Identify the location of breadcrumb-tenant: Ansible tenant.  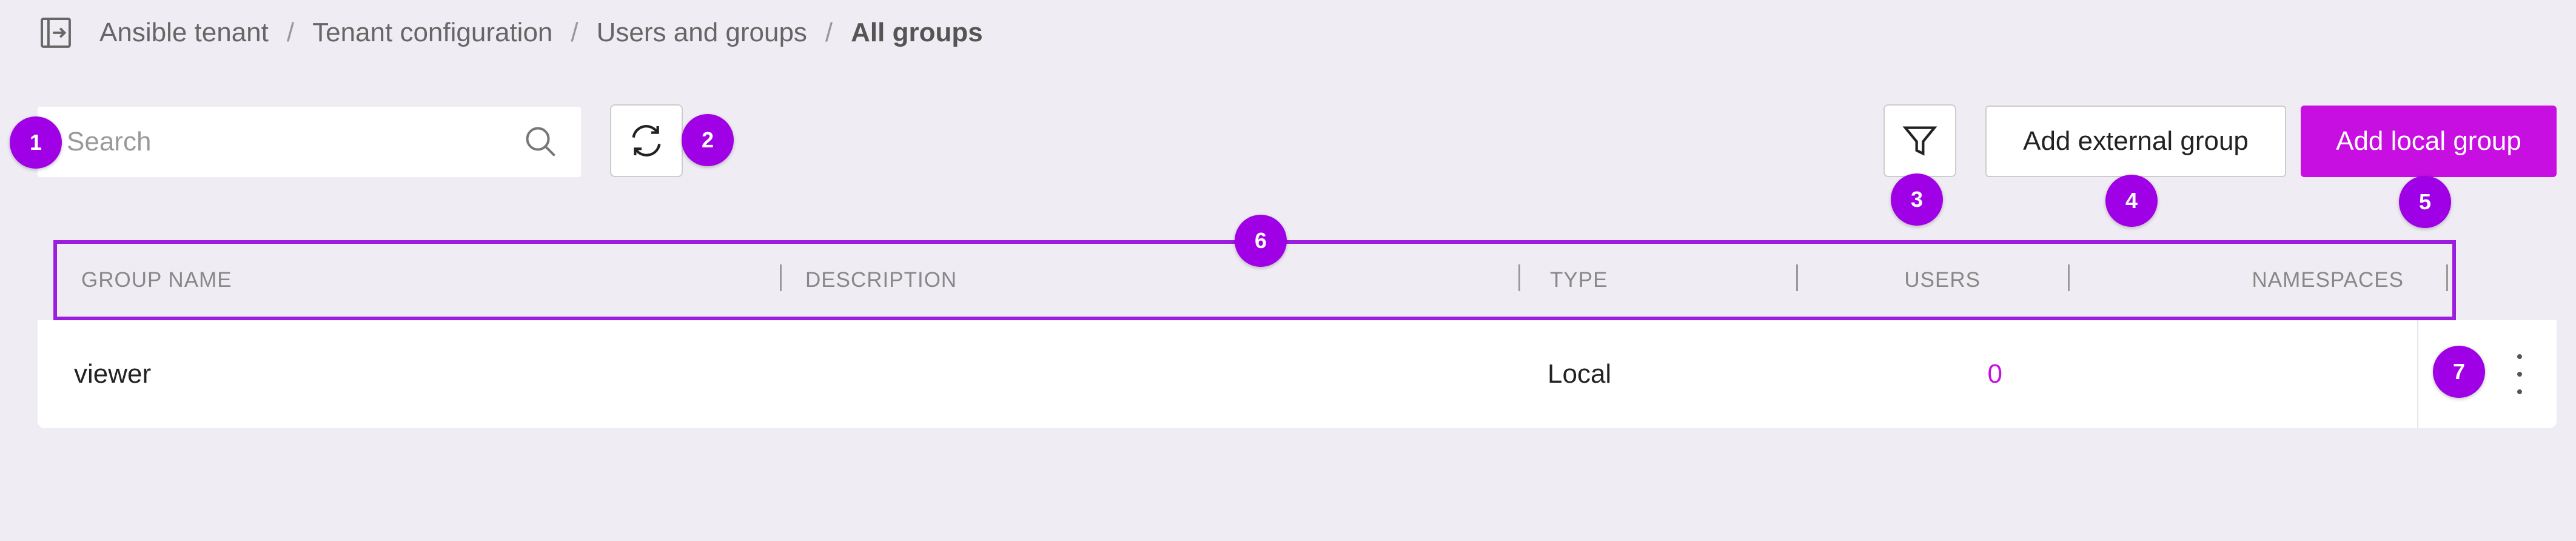
(184, 33).